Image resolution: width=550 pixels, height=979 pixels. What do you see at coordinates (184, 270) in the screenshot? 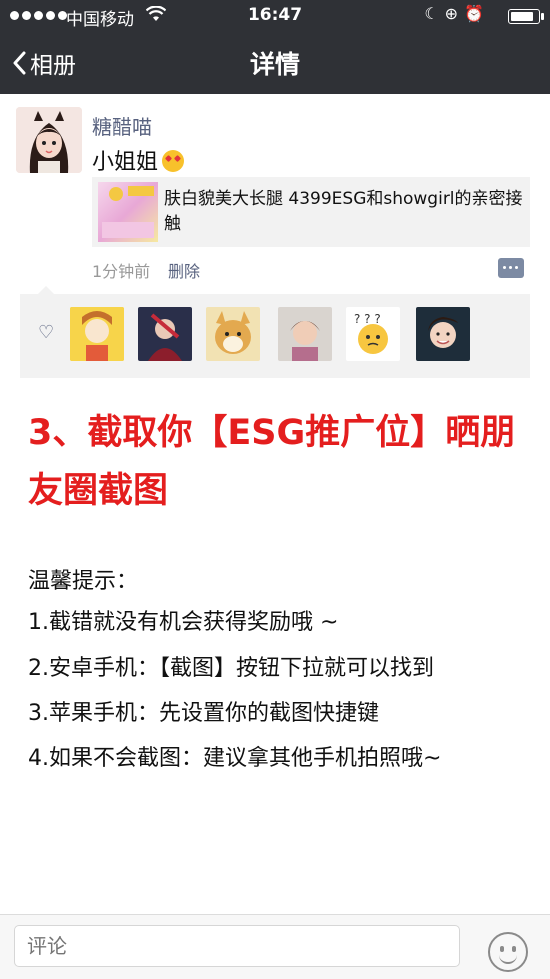
I see `delete-button: 删除` at bounding box center [184, 270].